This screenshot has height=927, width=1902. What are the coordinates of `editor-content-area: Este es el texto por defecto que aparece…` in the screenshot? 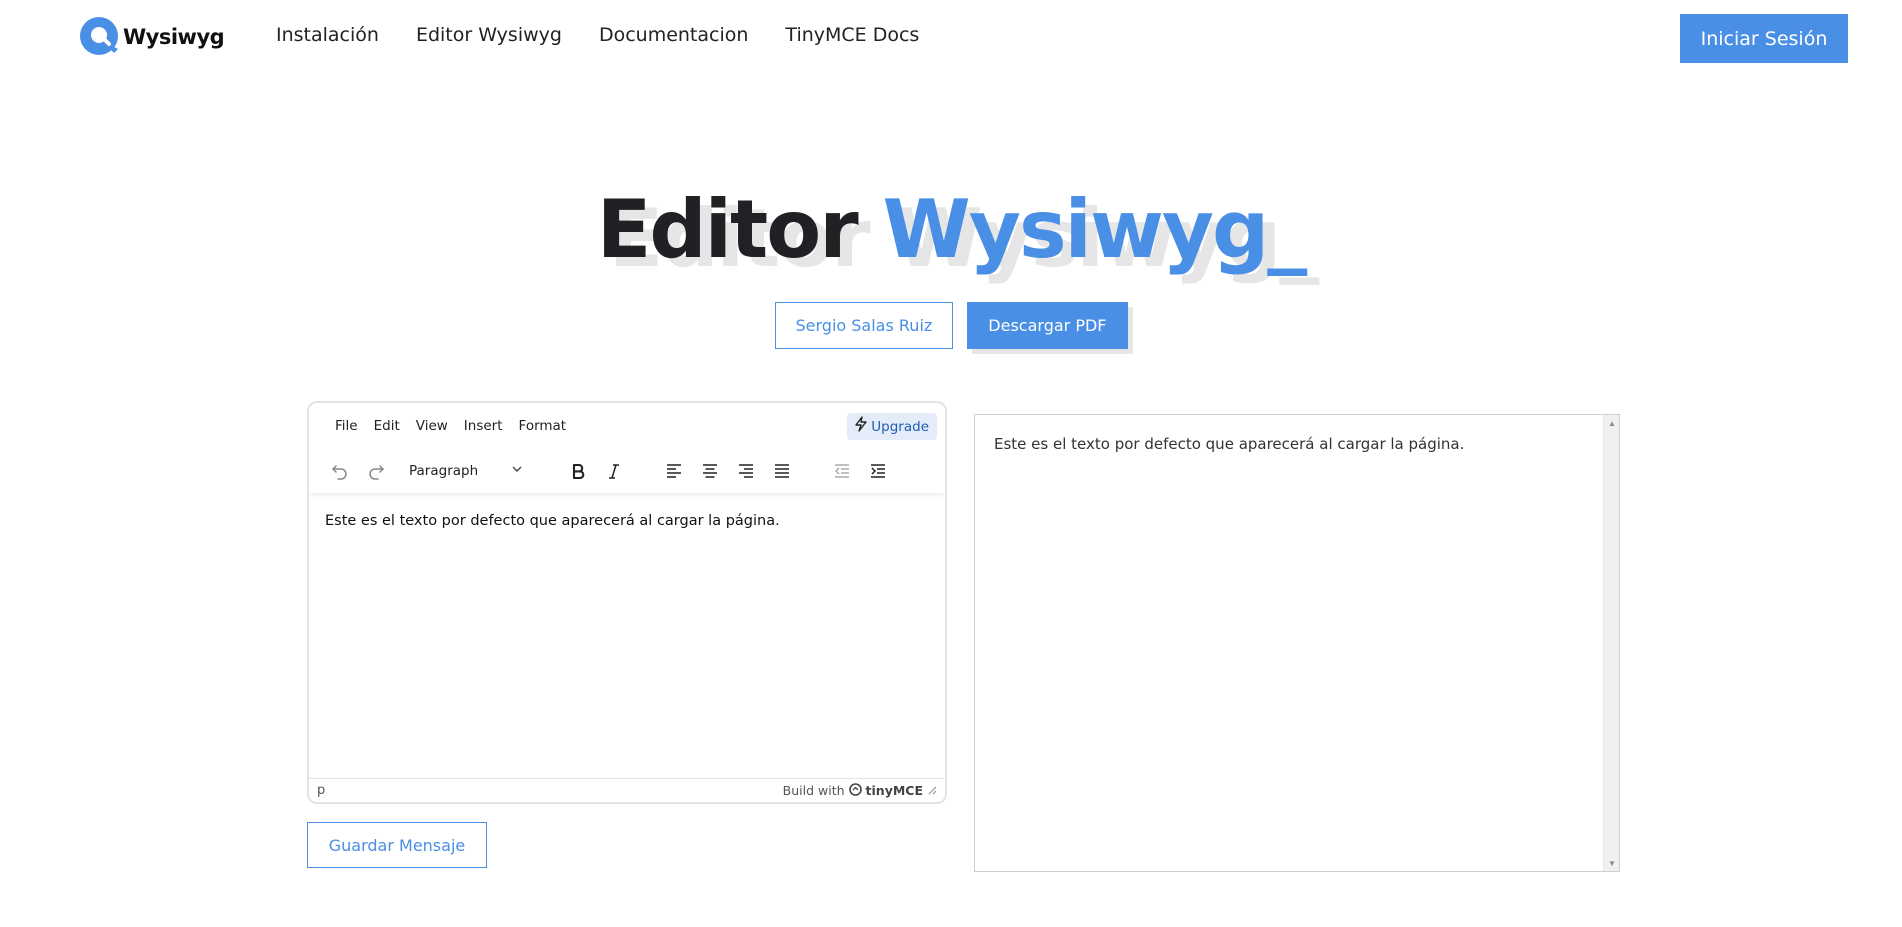 It's located at (627, 637).